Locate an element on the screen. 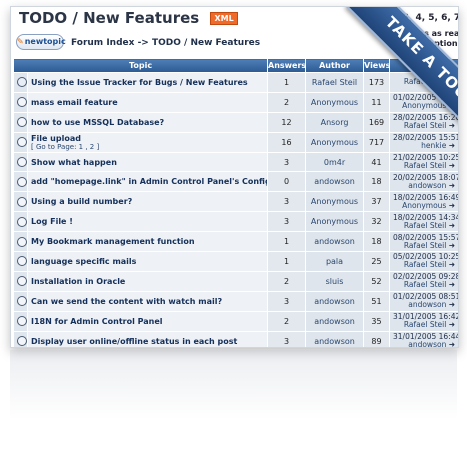 This screenshot has width=467, height=456. topic-title-link: I18N for Admin Control Panel is located at coordinates (147, 321).